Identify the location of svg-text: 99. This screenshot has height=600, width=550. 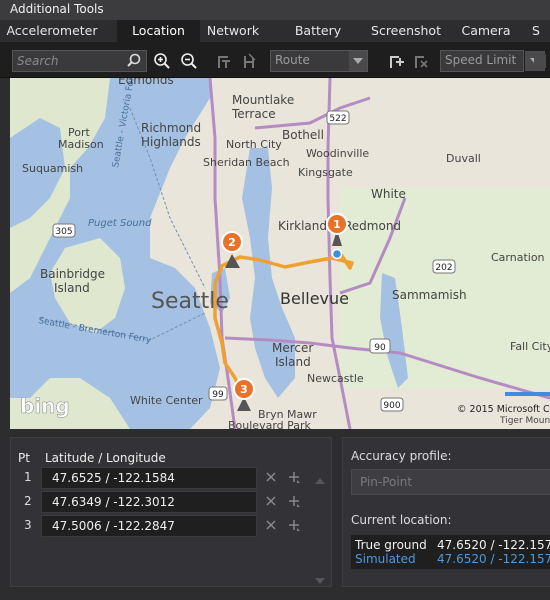
(218, 395).